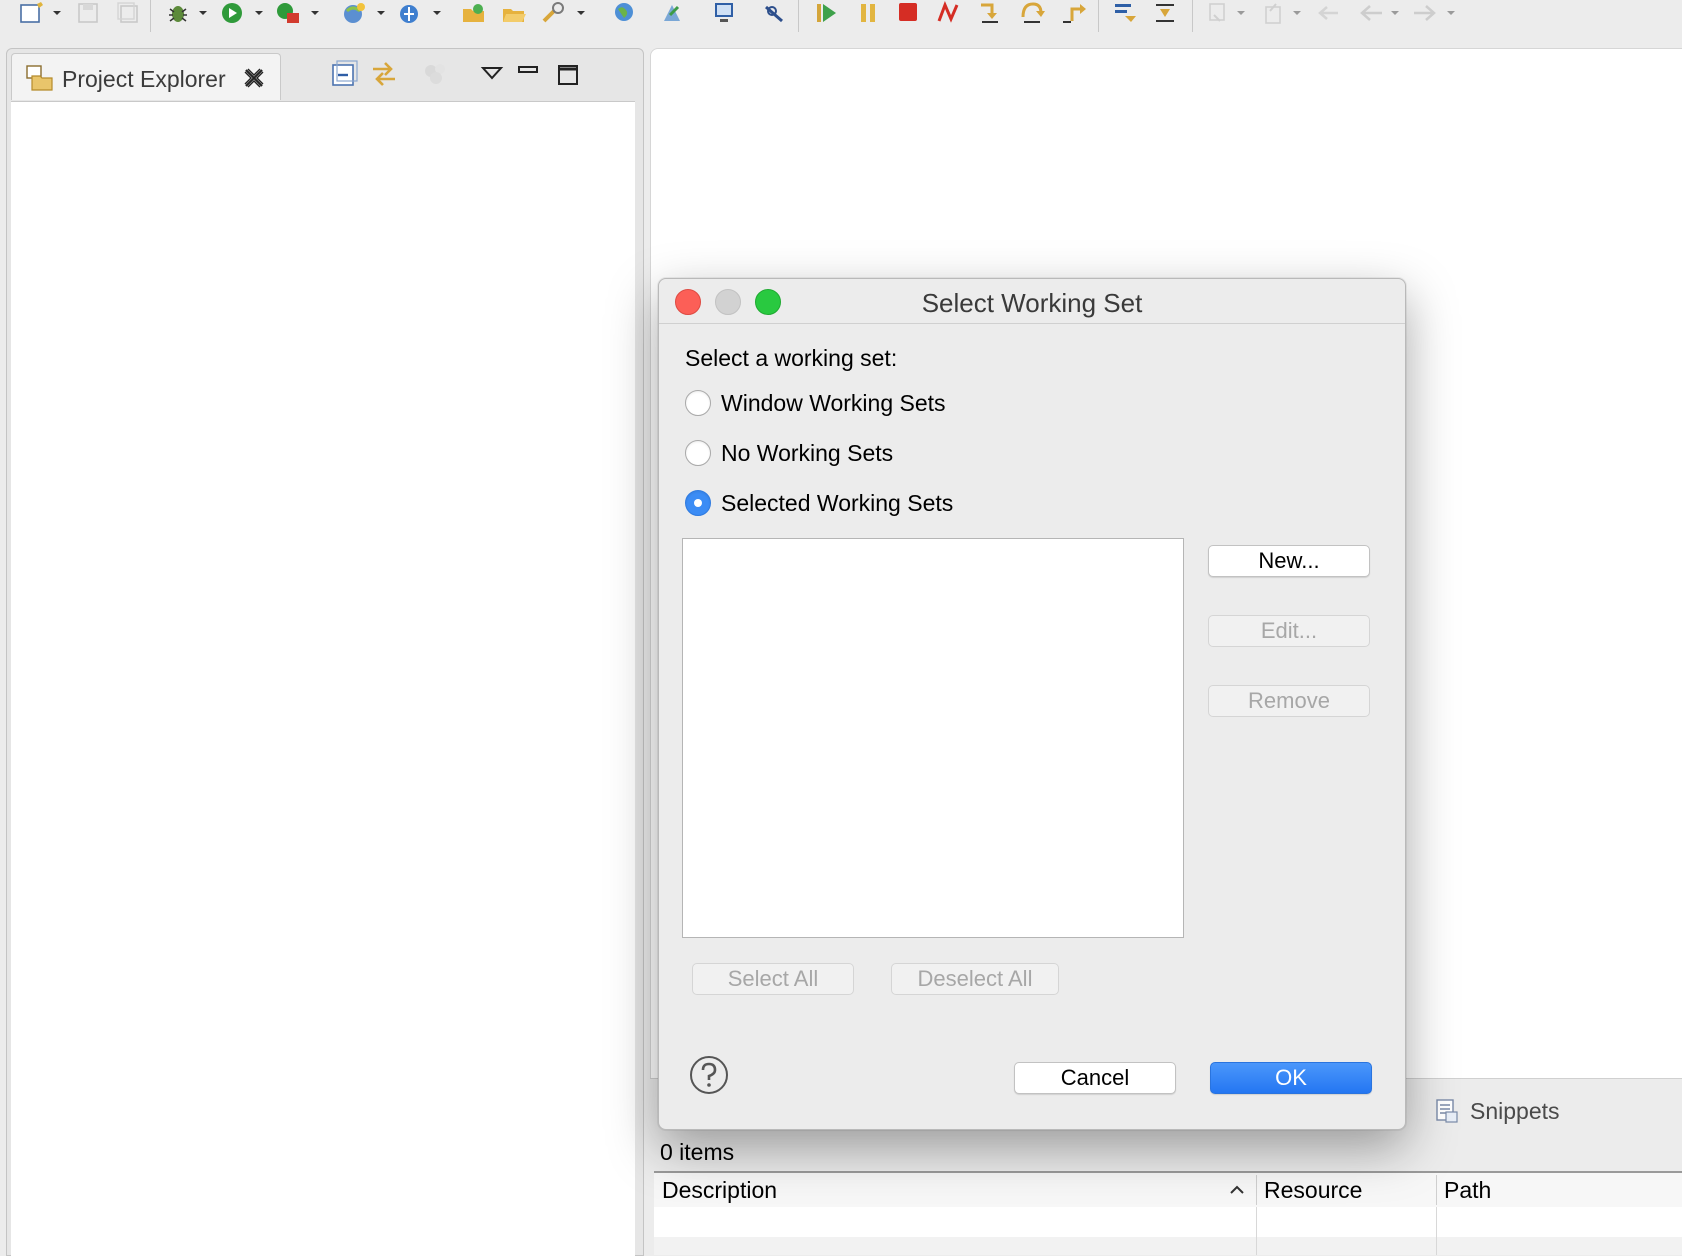  Describe the element at coordinates (492, 74) in the screenshot. I see `view-menu-icon` at that location.